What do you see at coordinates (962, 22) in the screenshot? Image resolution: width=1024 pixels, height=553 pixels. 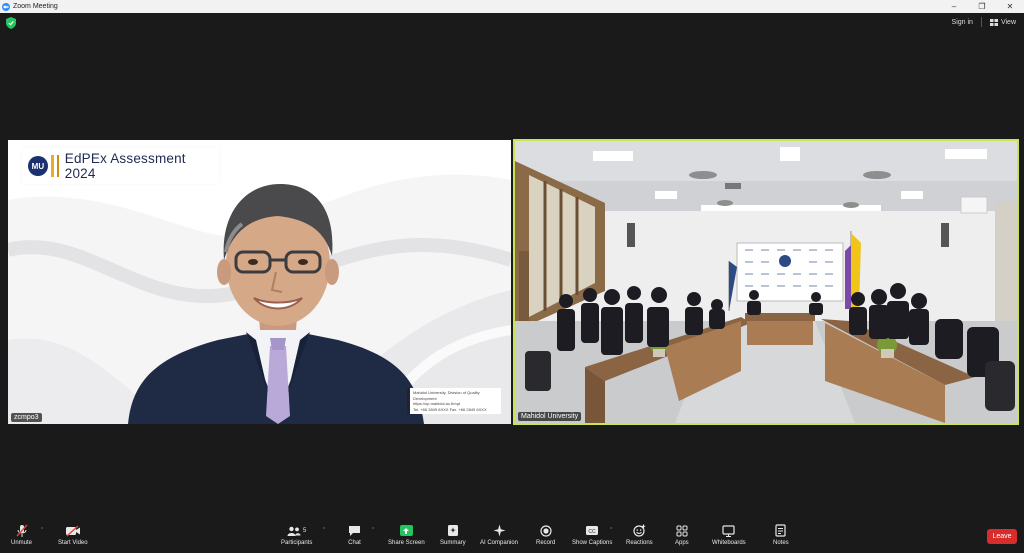 I see `sign-in-button: Sign in` at bounding box center [962, 22].